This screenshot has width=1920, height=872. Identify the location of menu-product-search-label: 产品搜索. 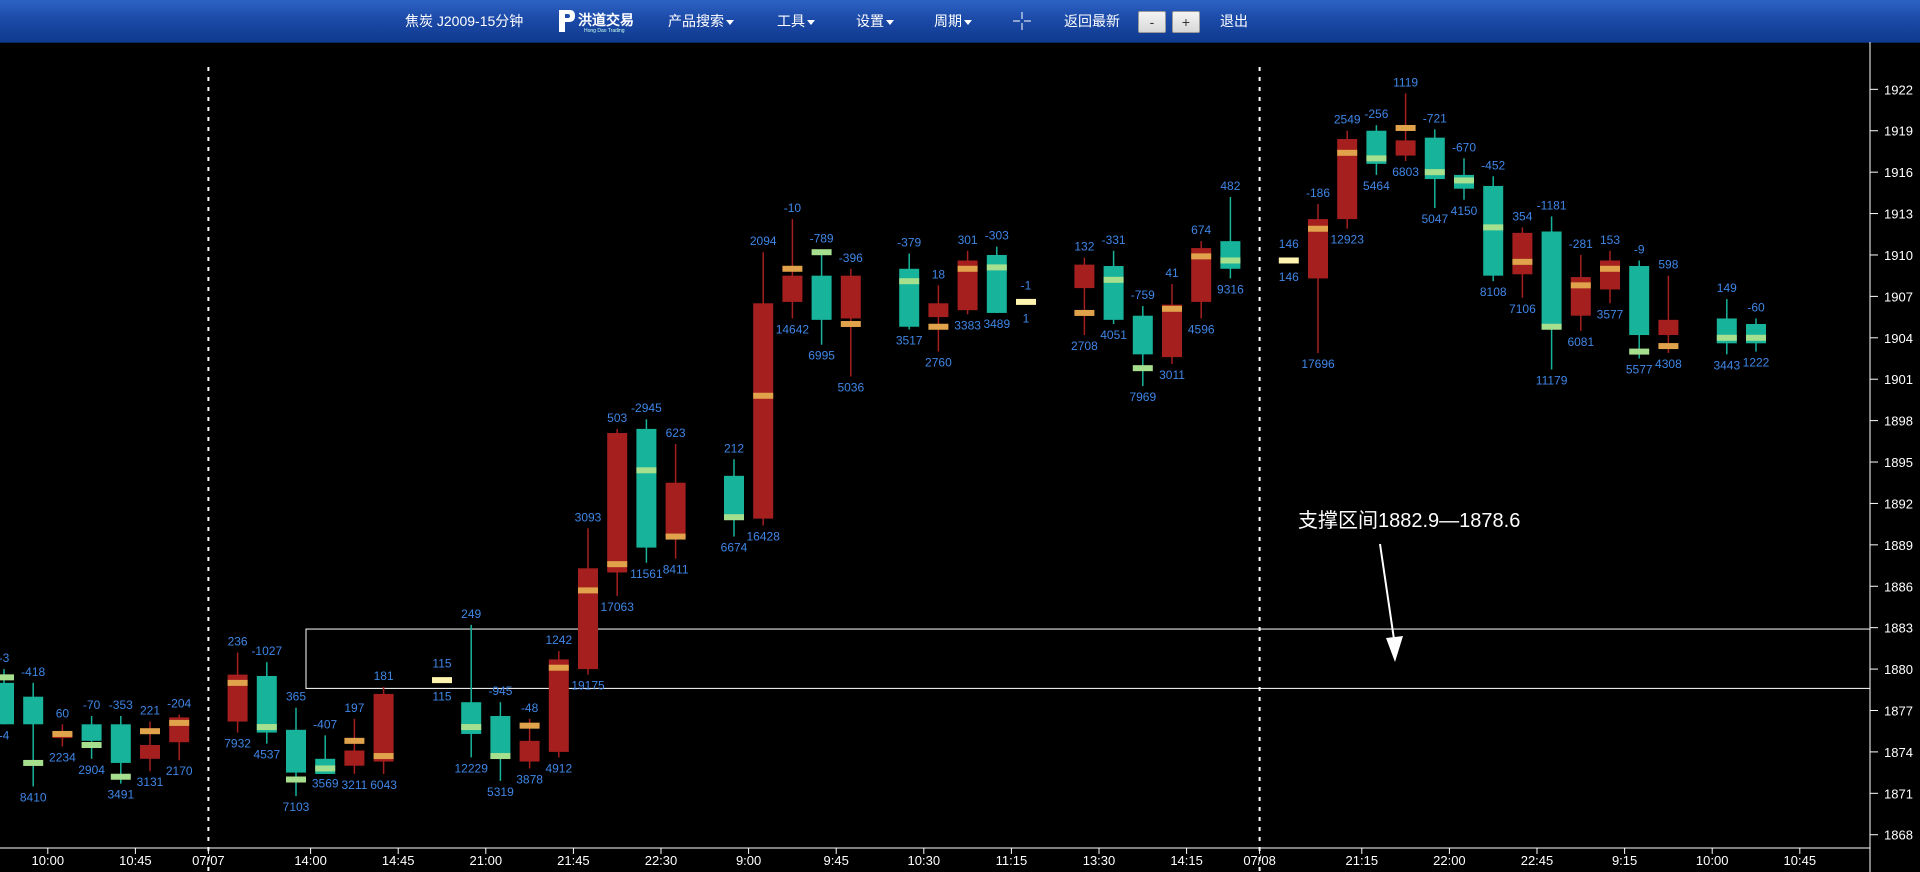
(696, 21).